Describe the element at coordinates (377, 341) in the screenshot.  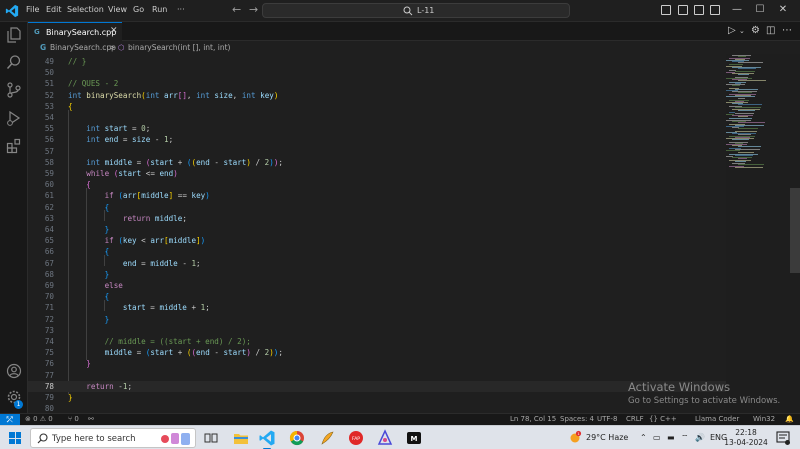
I see `code-line: 74 // middle = ((start + end) / 2);` at that location.